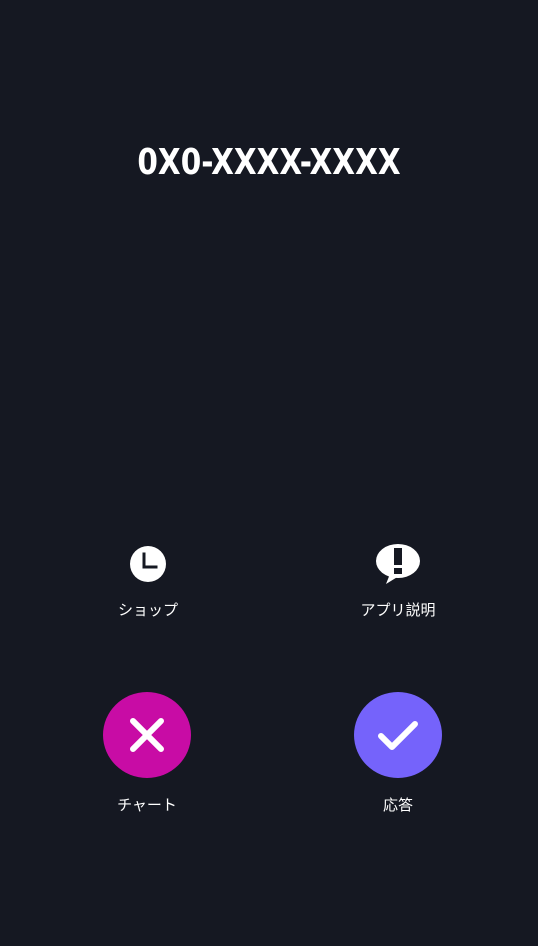  I want to click on caller-number: 0X0-XXXX-XXXX, so click(269, 162).